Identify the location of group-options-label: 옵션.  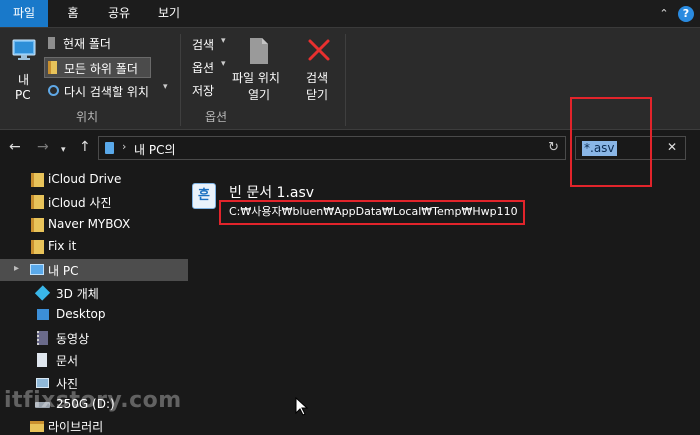
(216, 117).